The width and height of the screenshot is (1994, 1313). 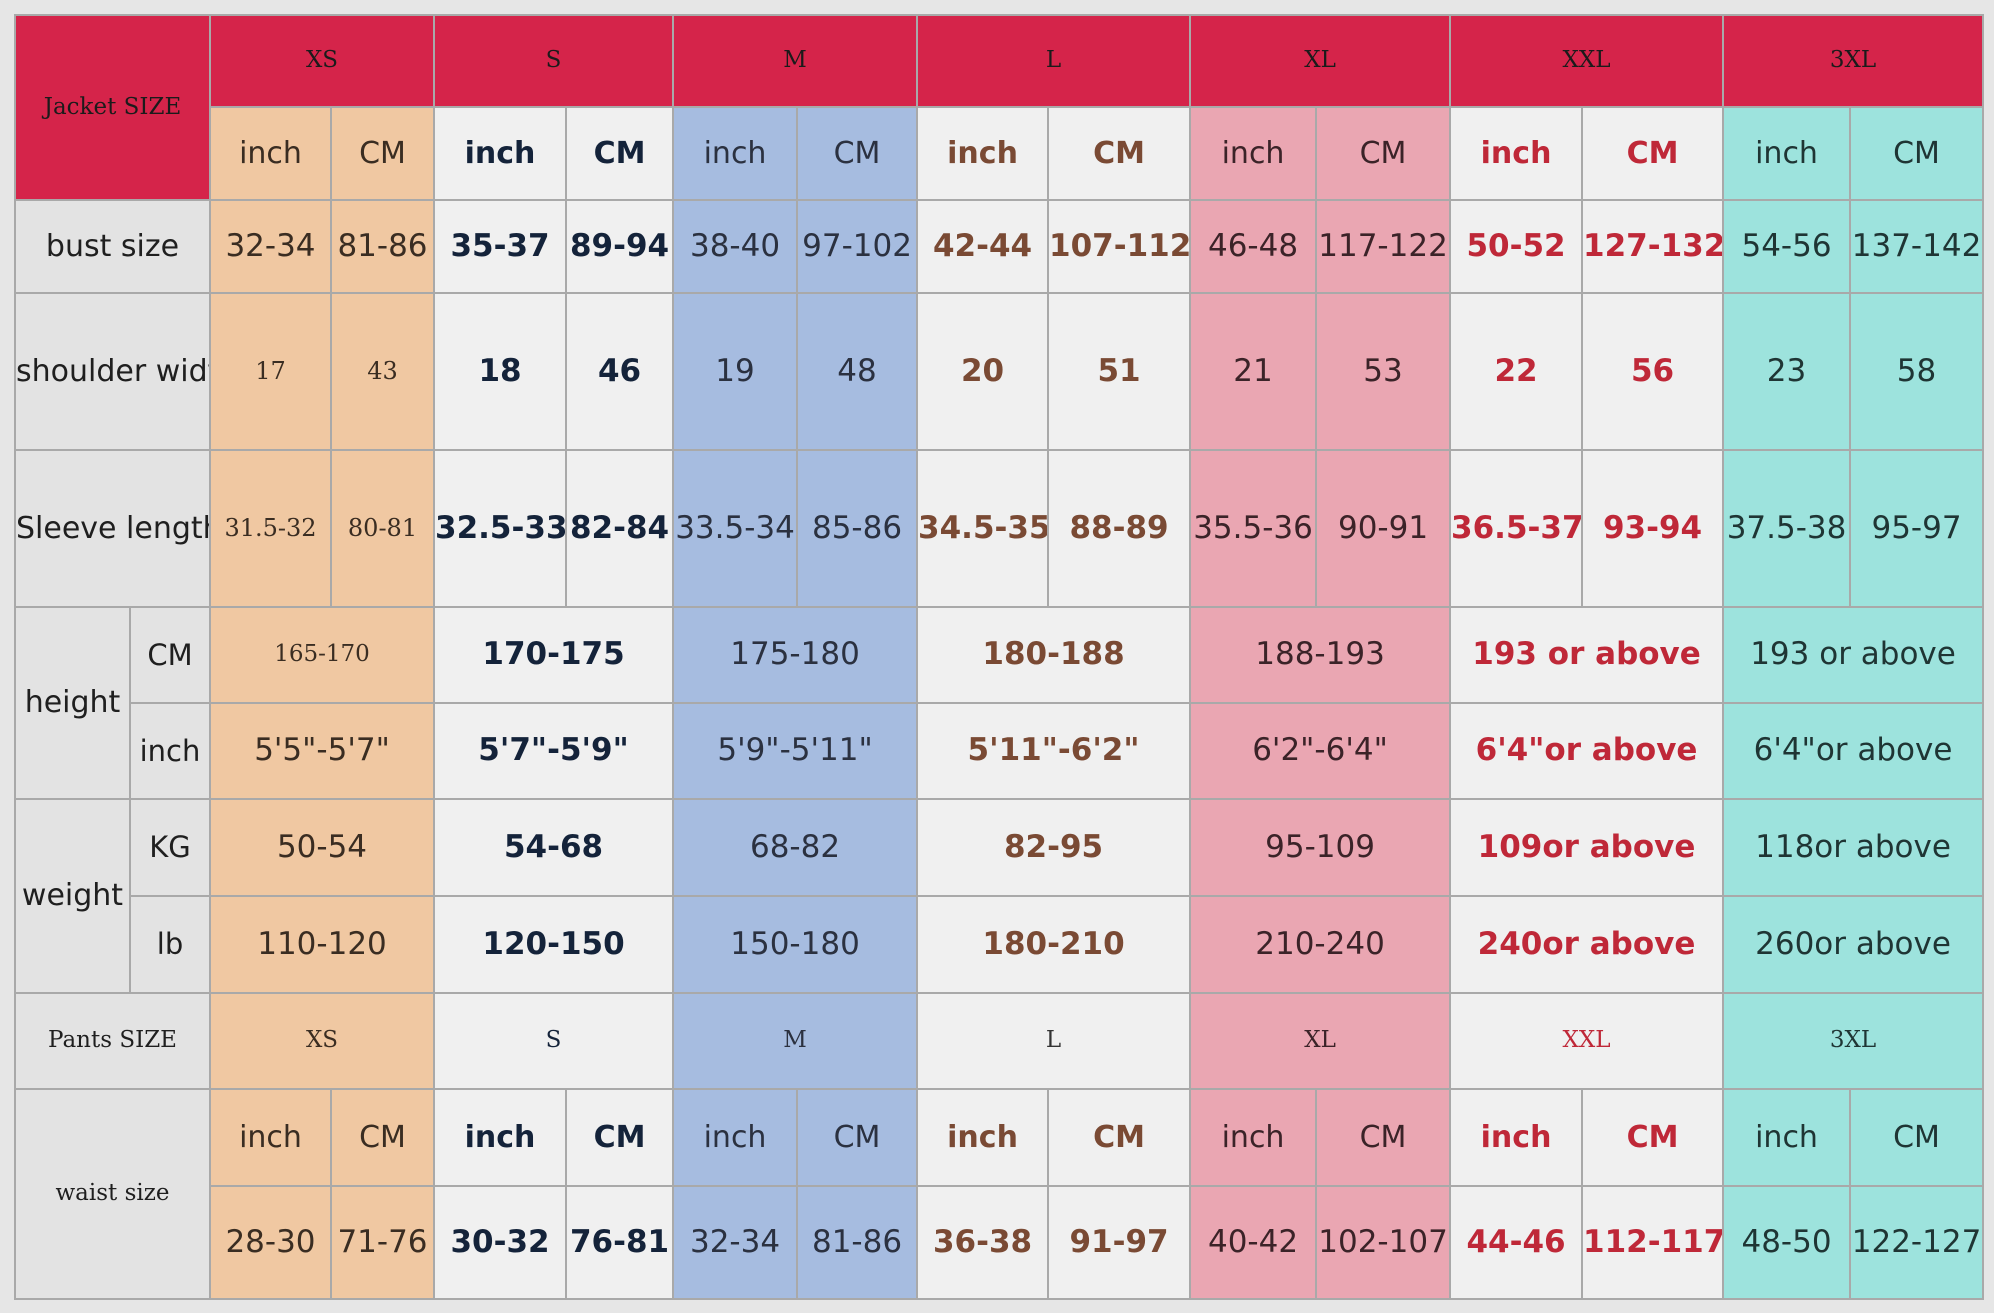 What do you see at coordinates (554, 944) in the screenshot?
I see `weight-lb-value: 120-150` at bounding box center [554, 944].